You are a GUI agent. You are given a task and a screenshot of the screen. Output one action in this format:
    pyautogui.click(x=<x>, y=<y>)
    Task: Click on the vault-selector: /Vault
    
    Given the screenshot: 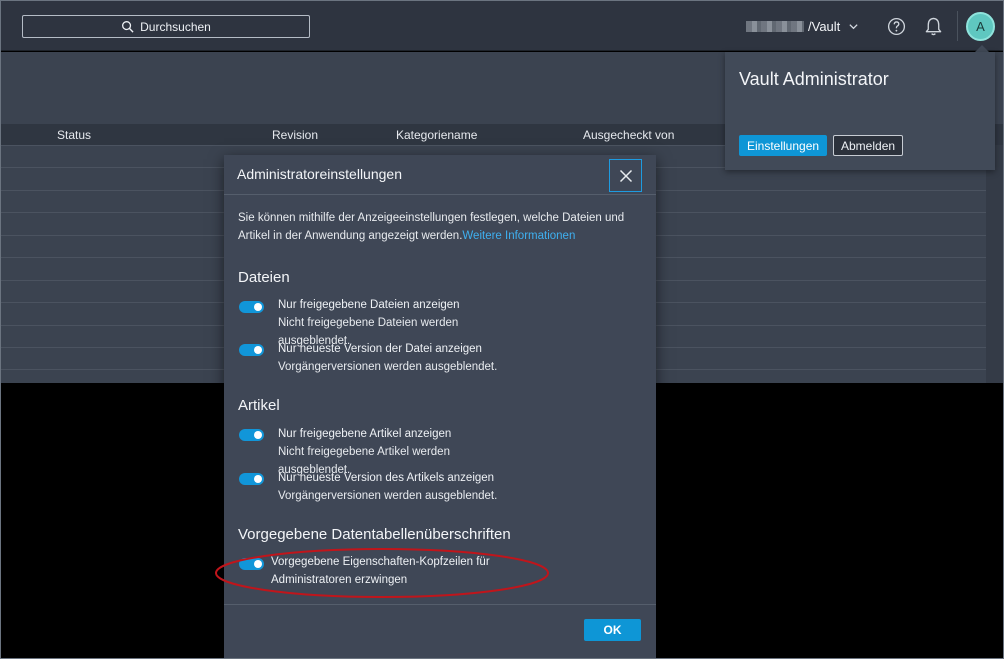 What is the action you would take?
    pyautogui.click(x=802, y=26)
    